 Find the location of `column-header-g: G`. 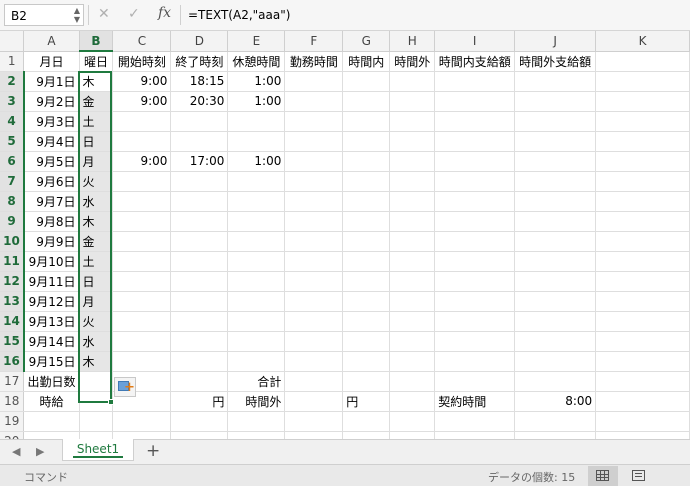

column-header-g: G is located at coordinates (366, 41).